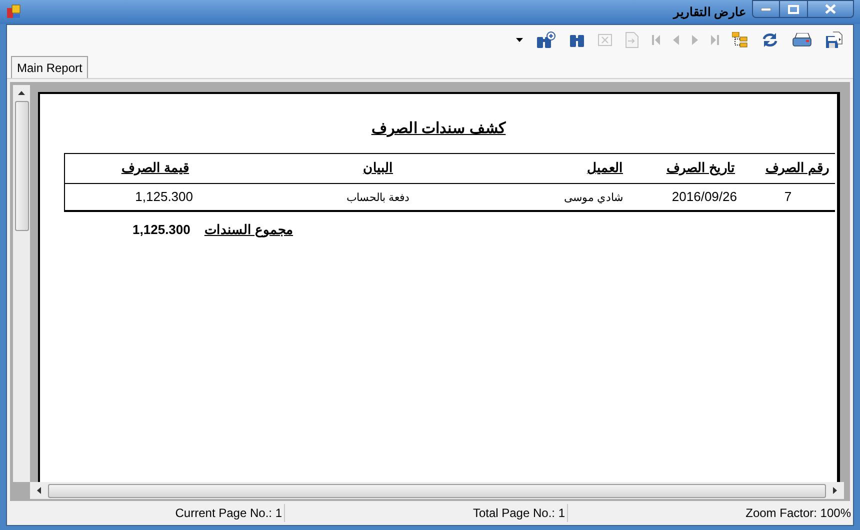 This screenshot has height=530, width=860. What do you see at coordinates (700, 167) in the screenshot?
I see `column-header: تاريخ الصرف` at bounding box center [700, 167].